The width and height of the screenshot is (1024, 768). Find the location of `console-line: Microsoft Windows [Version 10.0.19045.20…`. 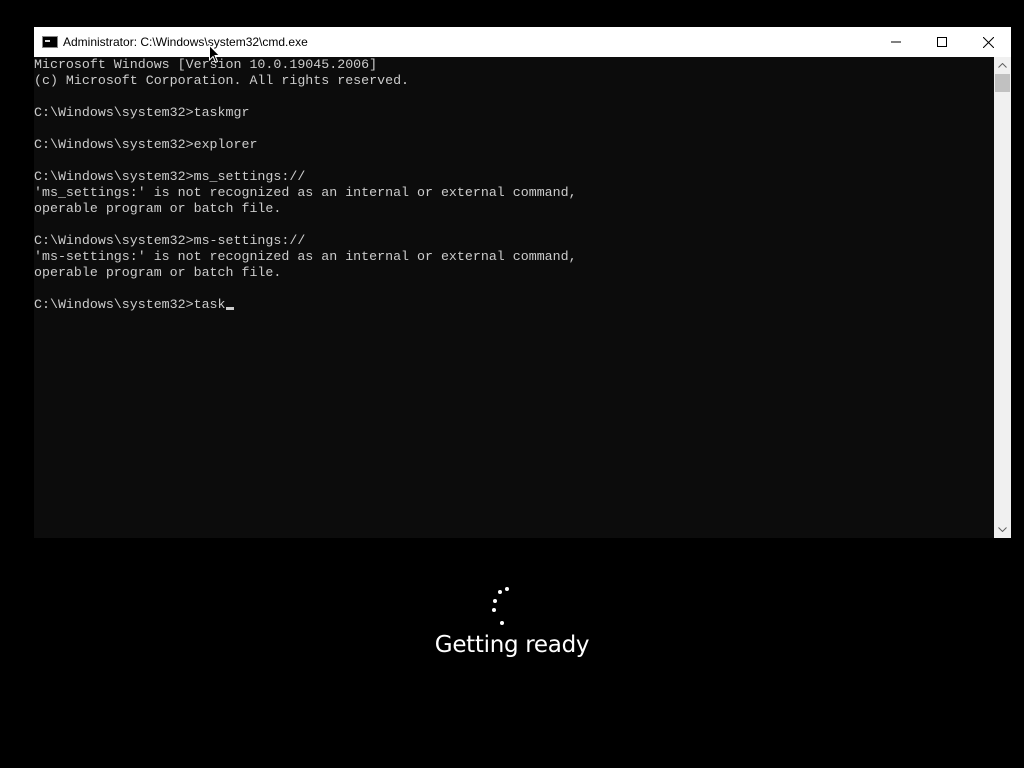

console-line: Microsoft Windows [Version 10.0.19045.20… is located at coordinates (206, 64).